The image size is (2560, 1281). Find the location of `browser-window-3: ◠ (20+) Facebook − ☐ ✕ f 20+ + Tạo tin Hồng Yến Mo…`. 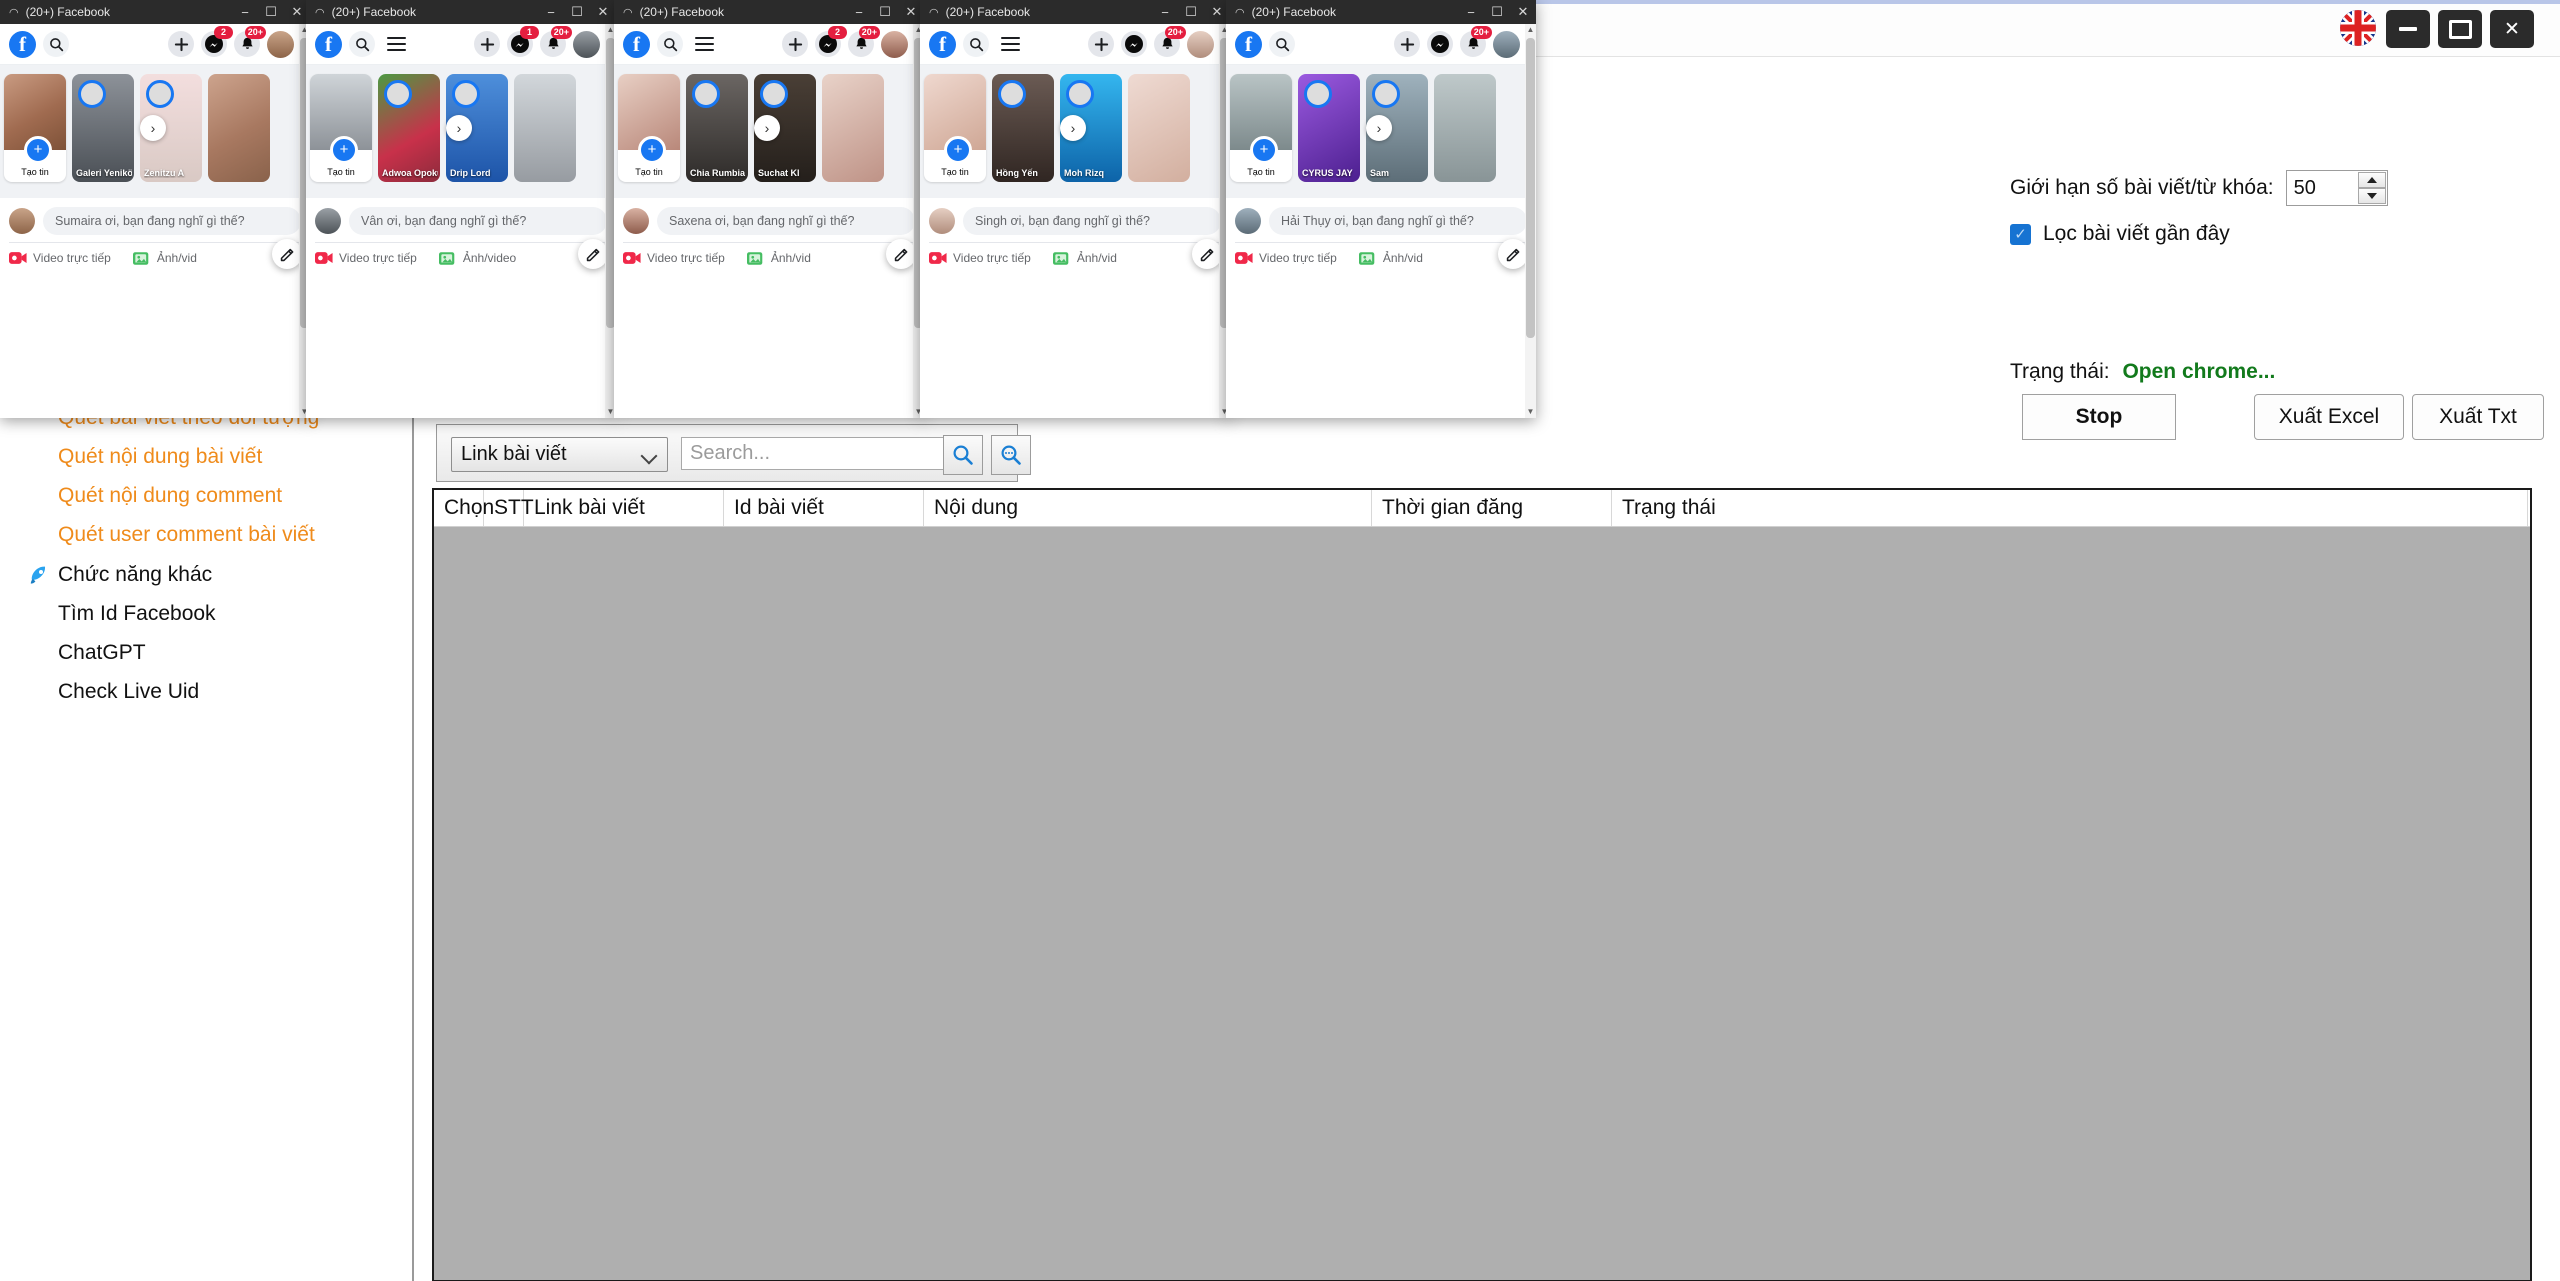

browser-window-3: ◠ (20+) Facebook − ☐ ✕ f 20+ + Tạo tin Hồng Yến Mo… is located at coordinates (1075, 209).